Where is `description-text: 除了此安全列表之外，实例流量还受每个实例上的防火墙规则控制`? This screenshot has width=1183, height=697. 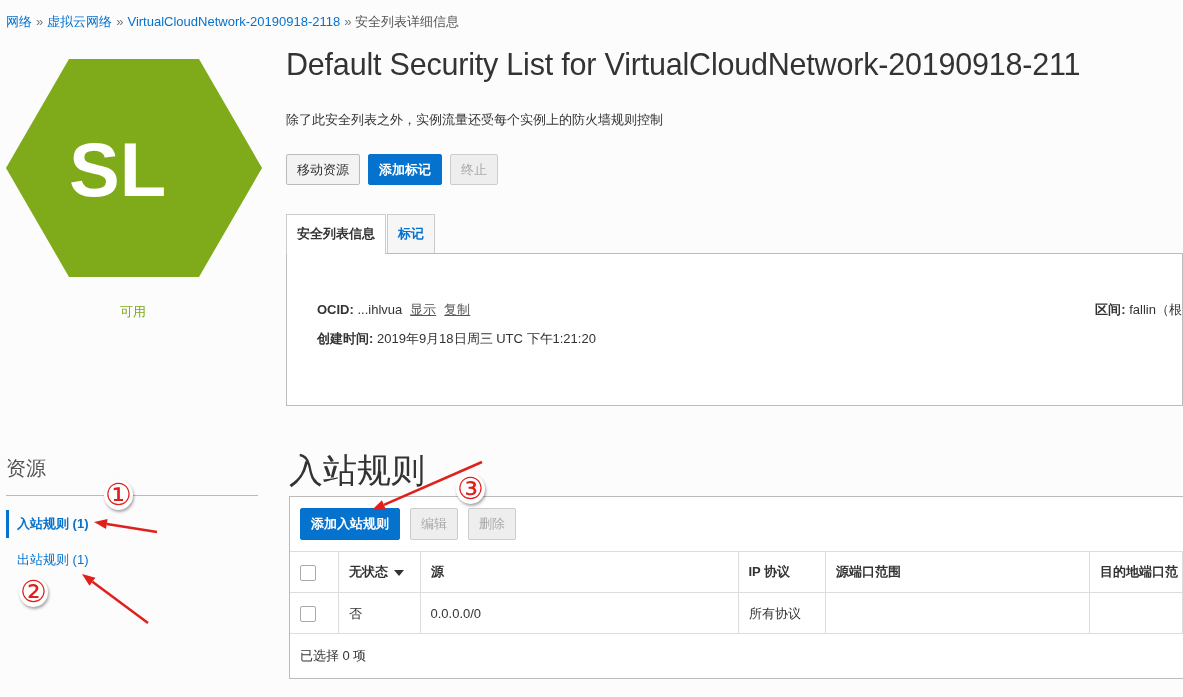 description-text: 除了此安全列表之外，实例流量还受每个实例上的防火墙规则控制 is located at coordinates (475, 120).